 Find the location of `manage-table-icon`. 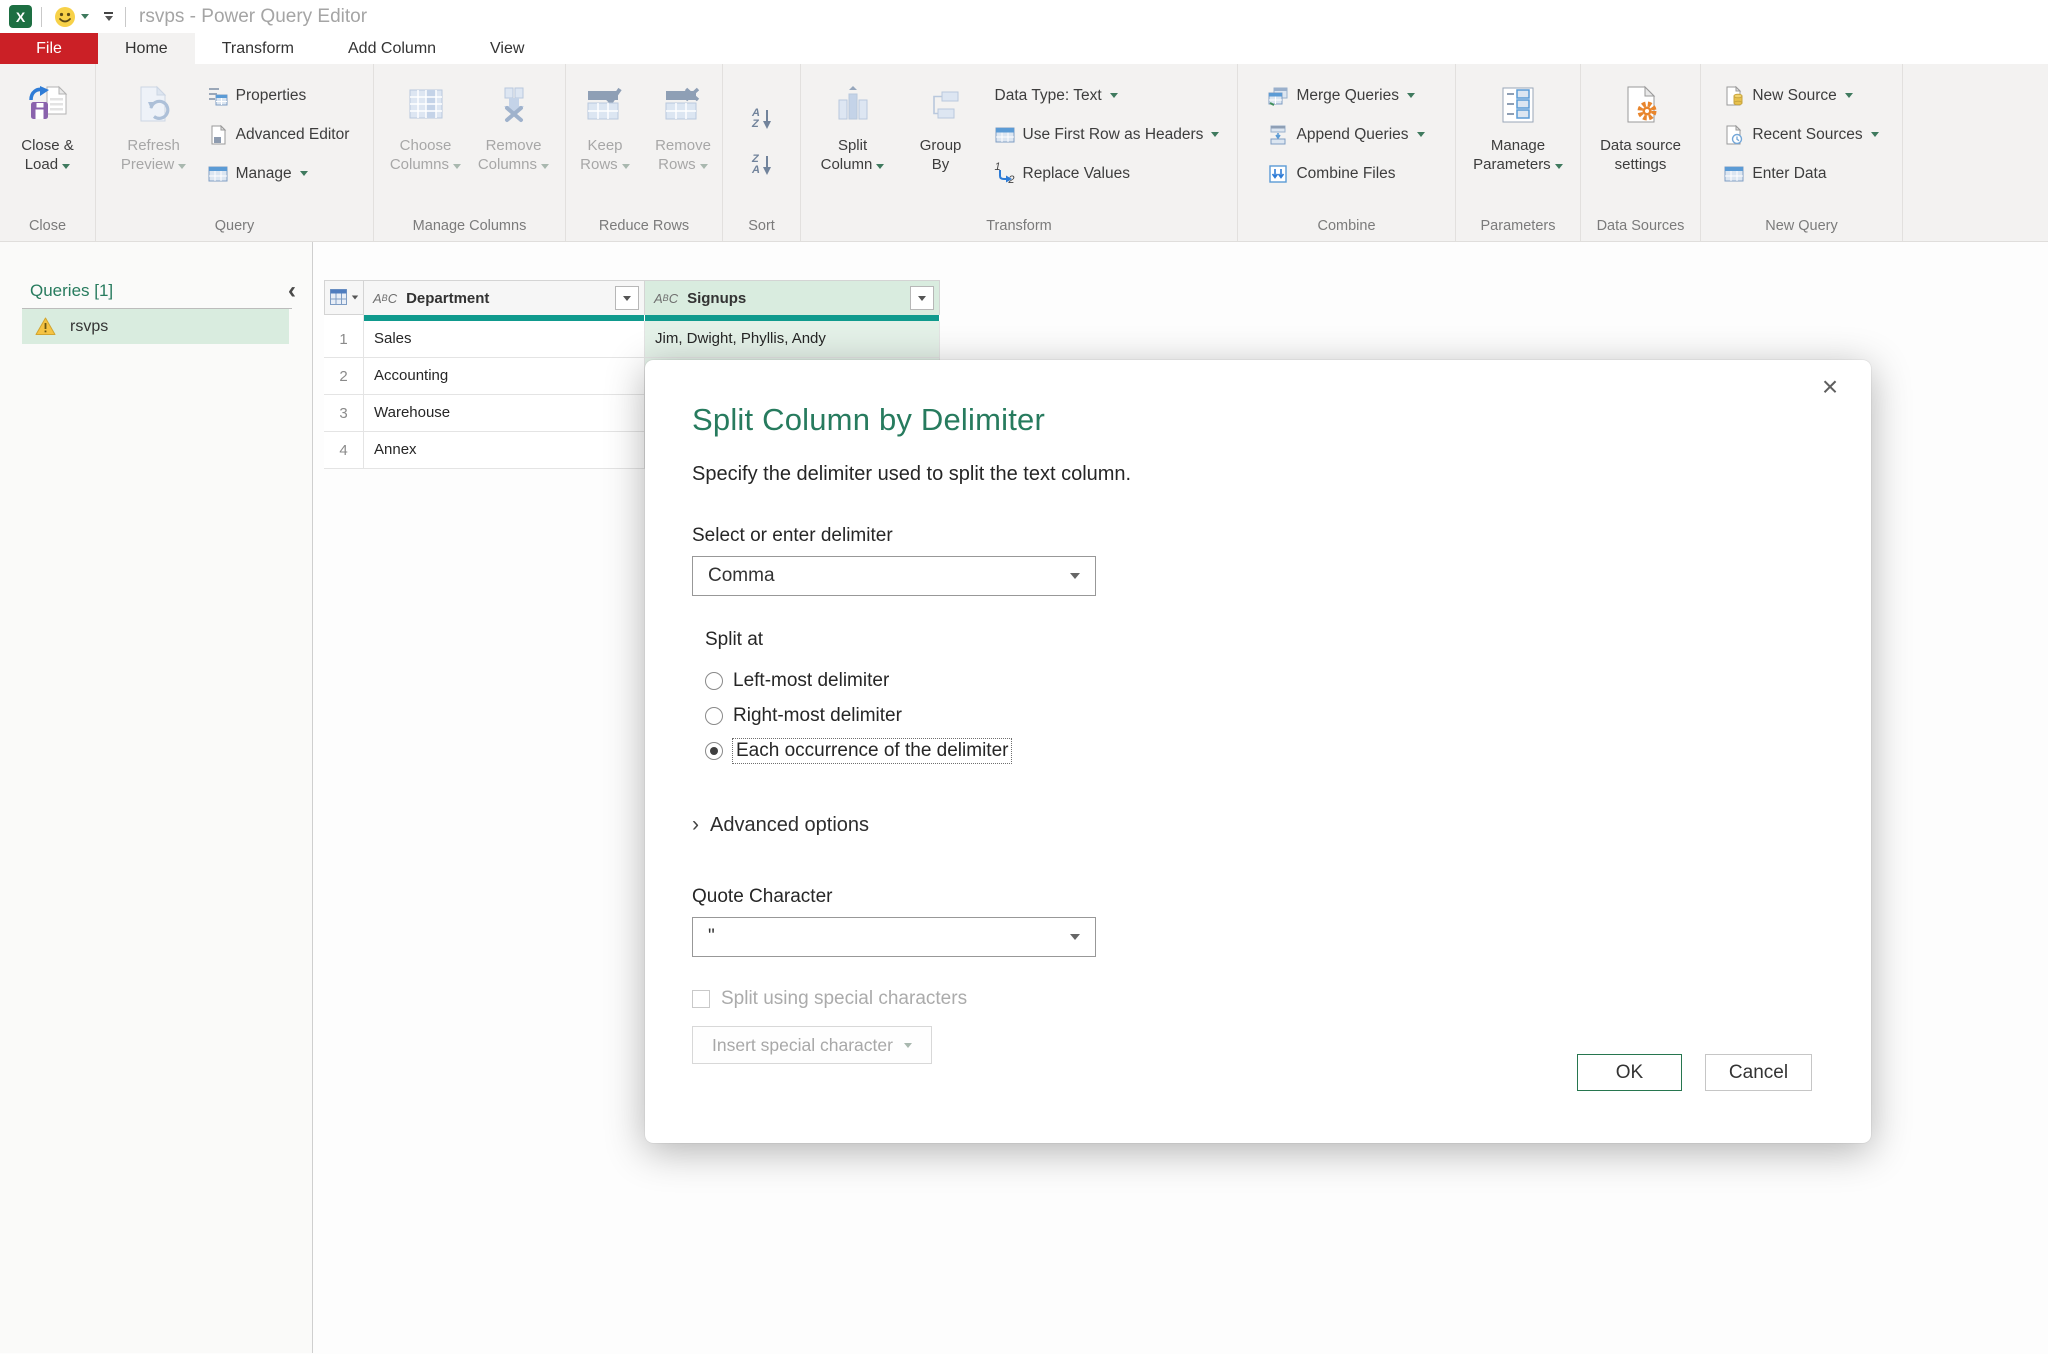

manage-table-icon is located at coordinates (218, 173).